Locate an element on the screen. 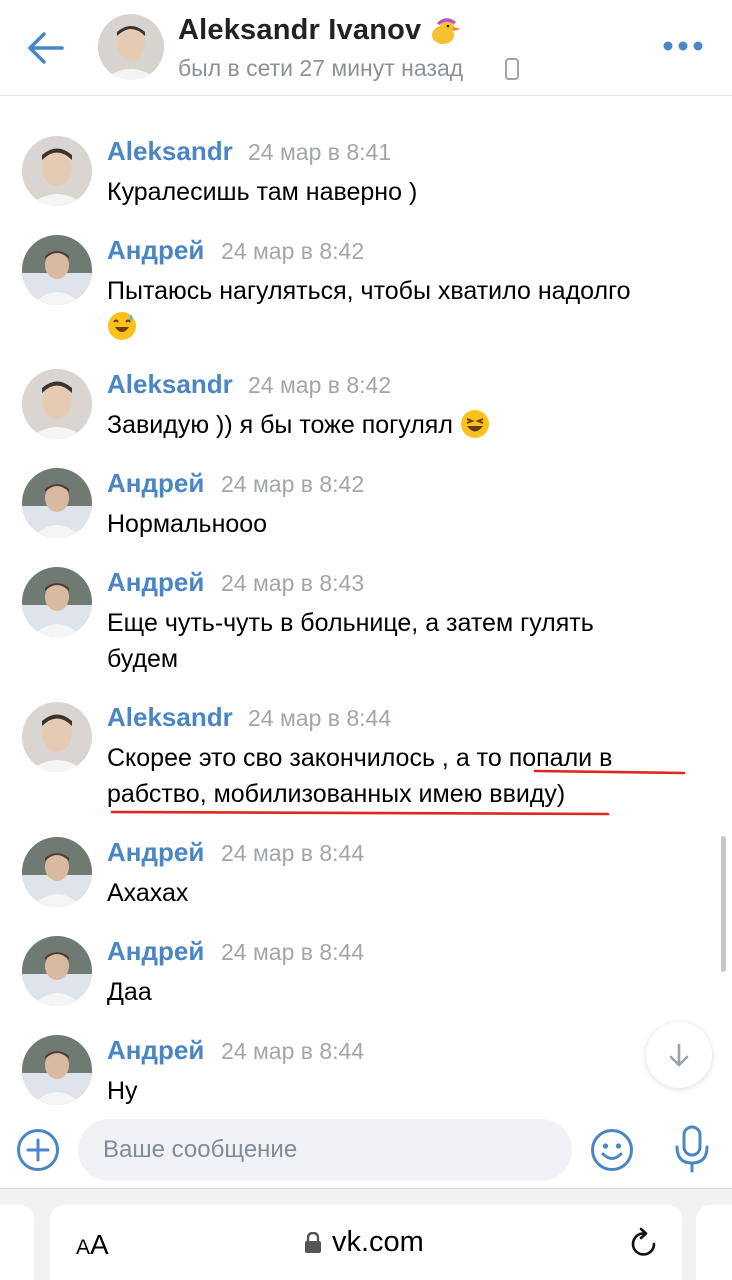 Image resolution: width=732 pixels, height=1280 pixels. back-arrow-icon is located at coordinates (46, 48).